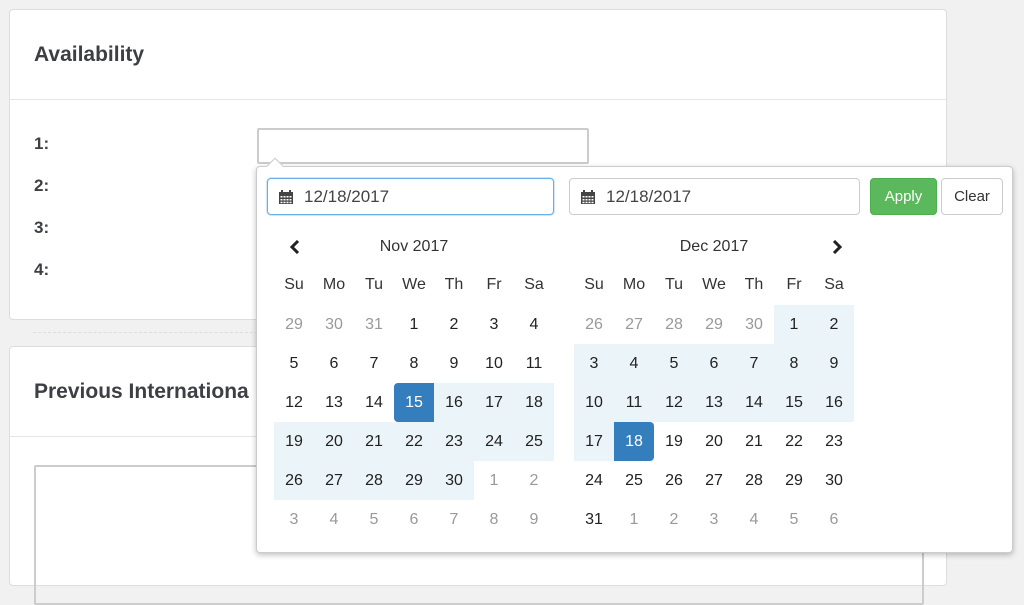 The width and height of the screenshot is (1024, 605). Describe the element at coordinates (674, 402) in the screenshot. I see `calendar-day-in-range: 12` at that location.